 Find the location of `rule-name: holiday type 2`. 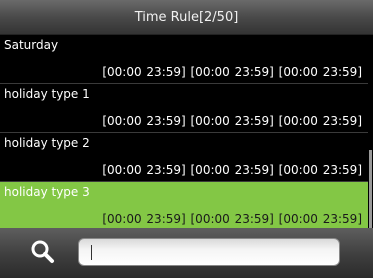

rule-name: holiday type 2 is located at coordinates (47, 143).